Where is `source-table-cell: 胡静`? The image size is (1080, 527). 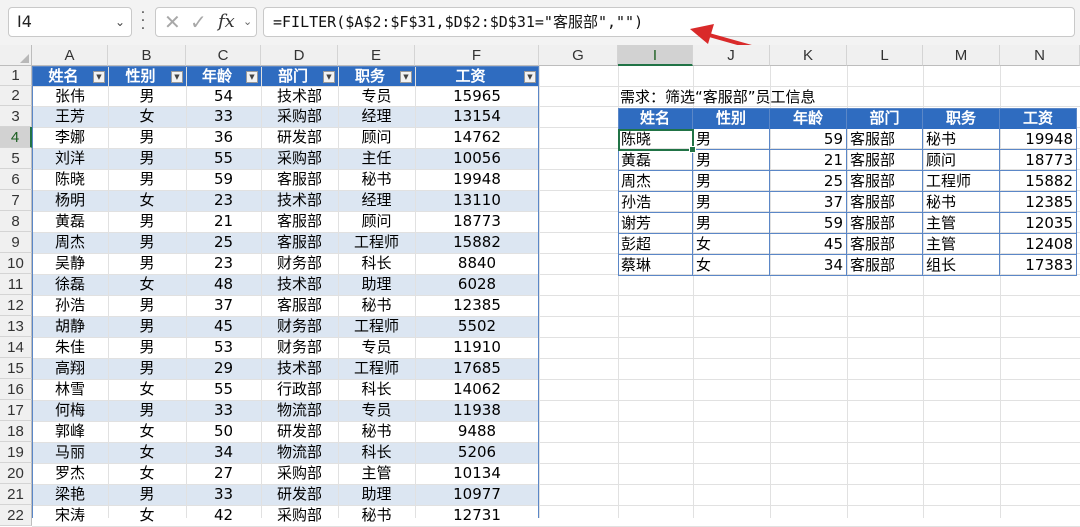 source-table-cell: 胡静 is located at coordinates (70, 326).